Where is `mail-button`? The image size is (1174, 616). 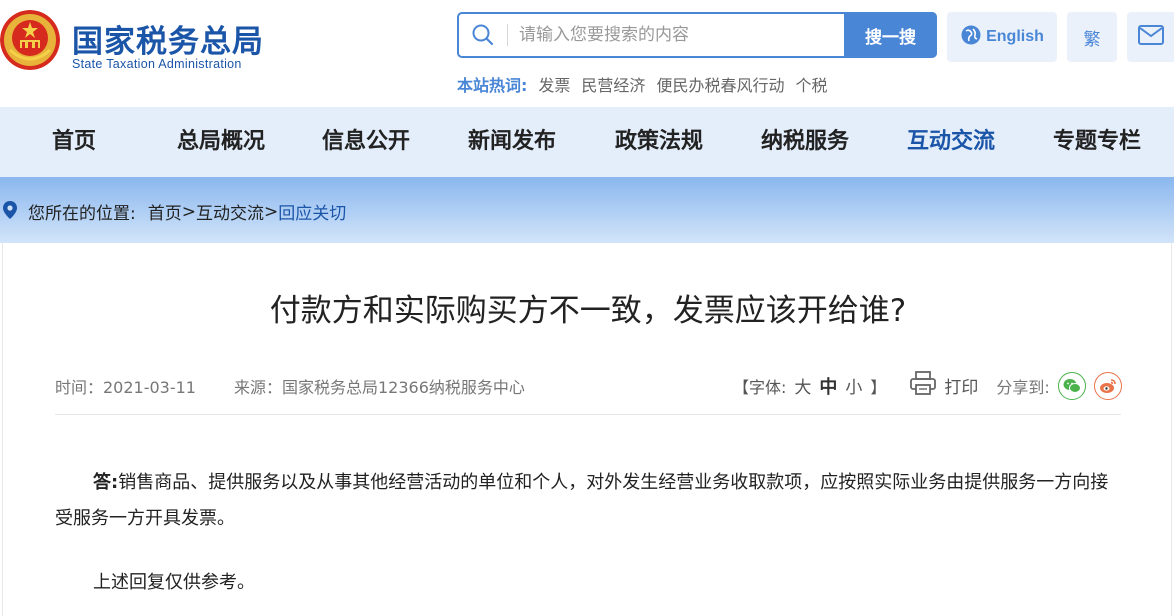
mail-button is located at coordinates (1150, 37).